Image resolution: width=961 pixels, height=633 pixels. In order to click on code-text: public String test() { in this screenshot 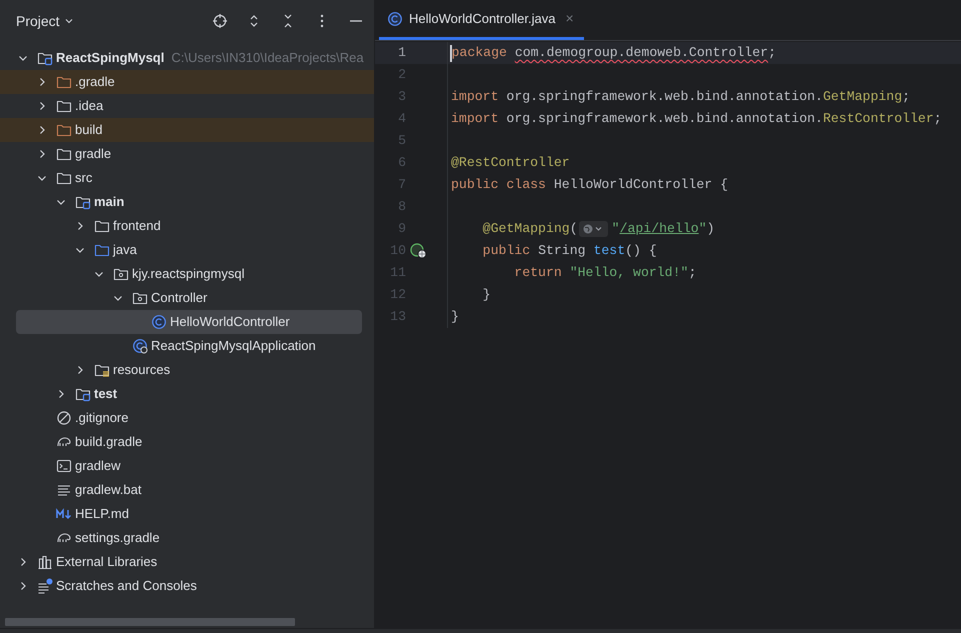, I will do `click(569, 251)`.